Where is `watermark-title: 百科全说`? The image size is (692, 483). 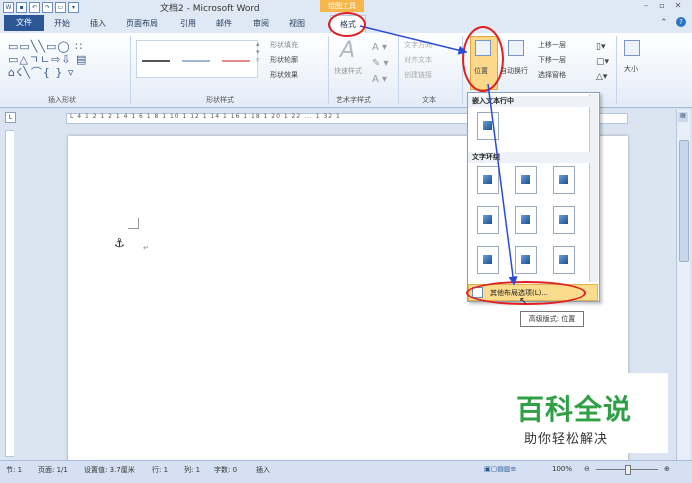
watermark-title: 百科全说 is located at coordinates (574, 409).